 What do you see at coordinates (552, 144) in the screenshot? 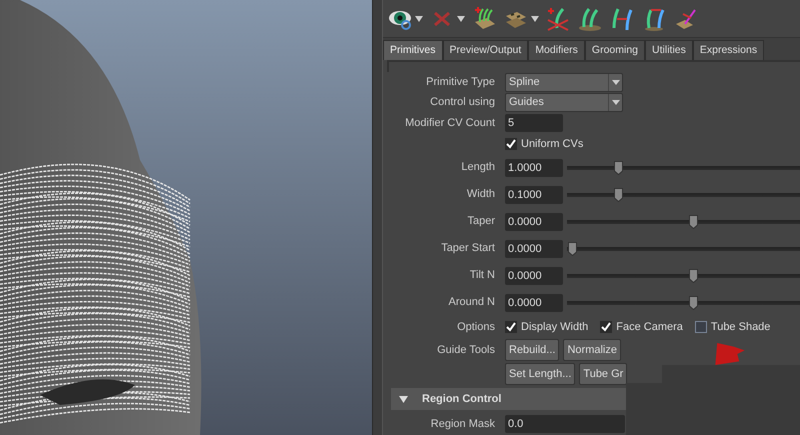
I see `checkbox-label: Uniform CVs` at bounding box center [552, 144].